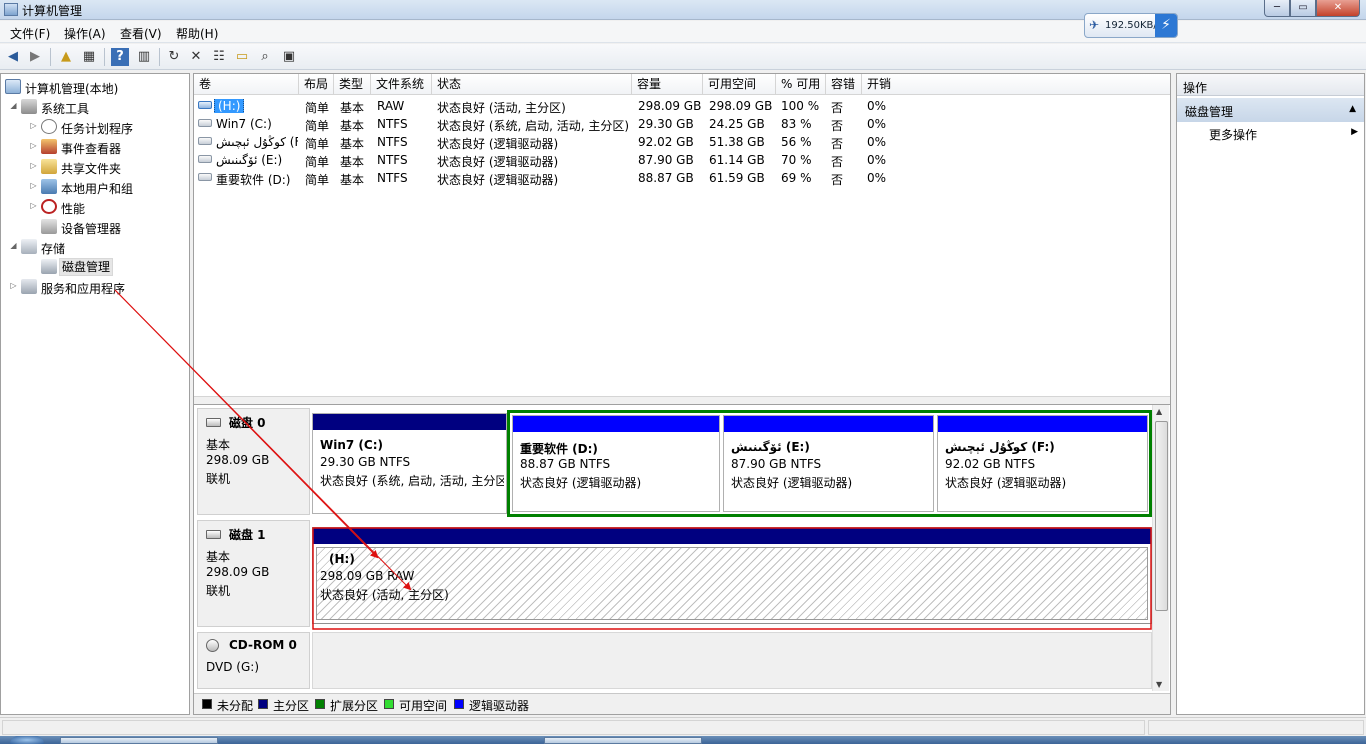  I want to click on event-log-icon, so click(49, 146).